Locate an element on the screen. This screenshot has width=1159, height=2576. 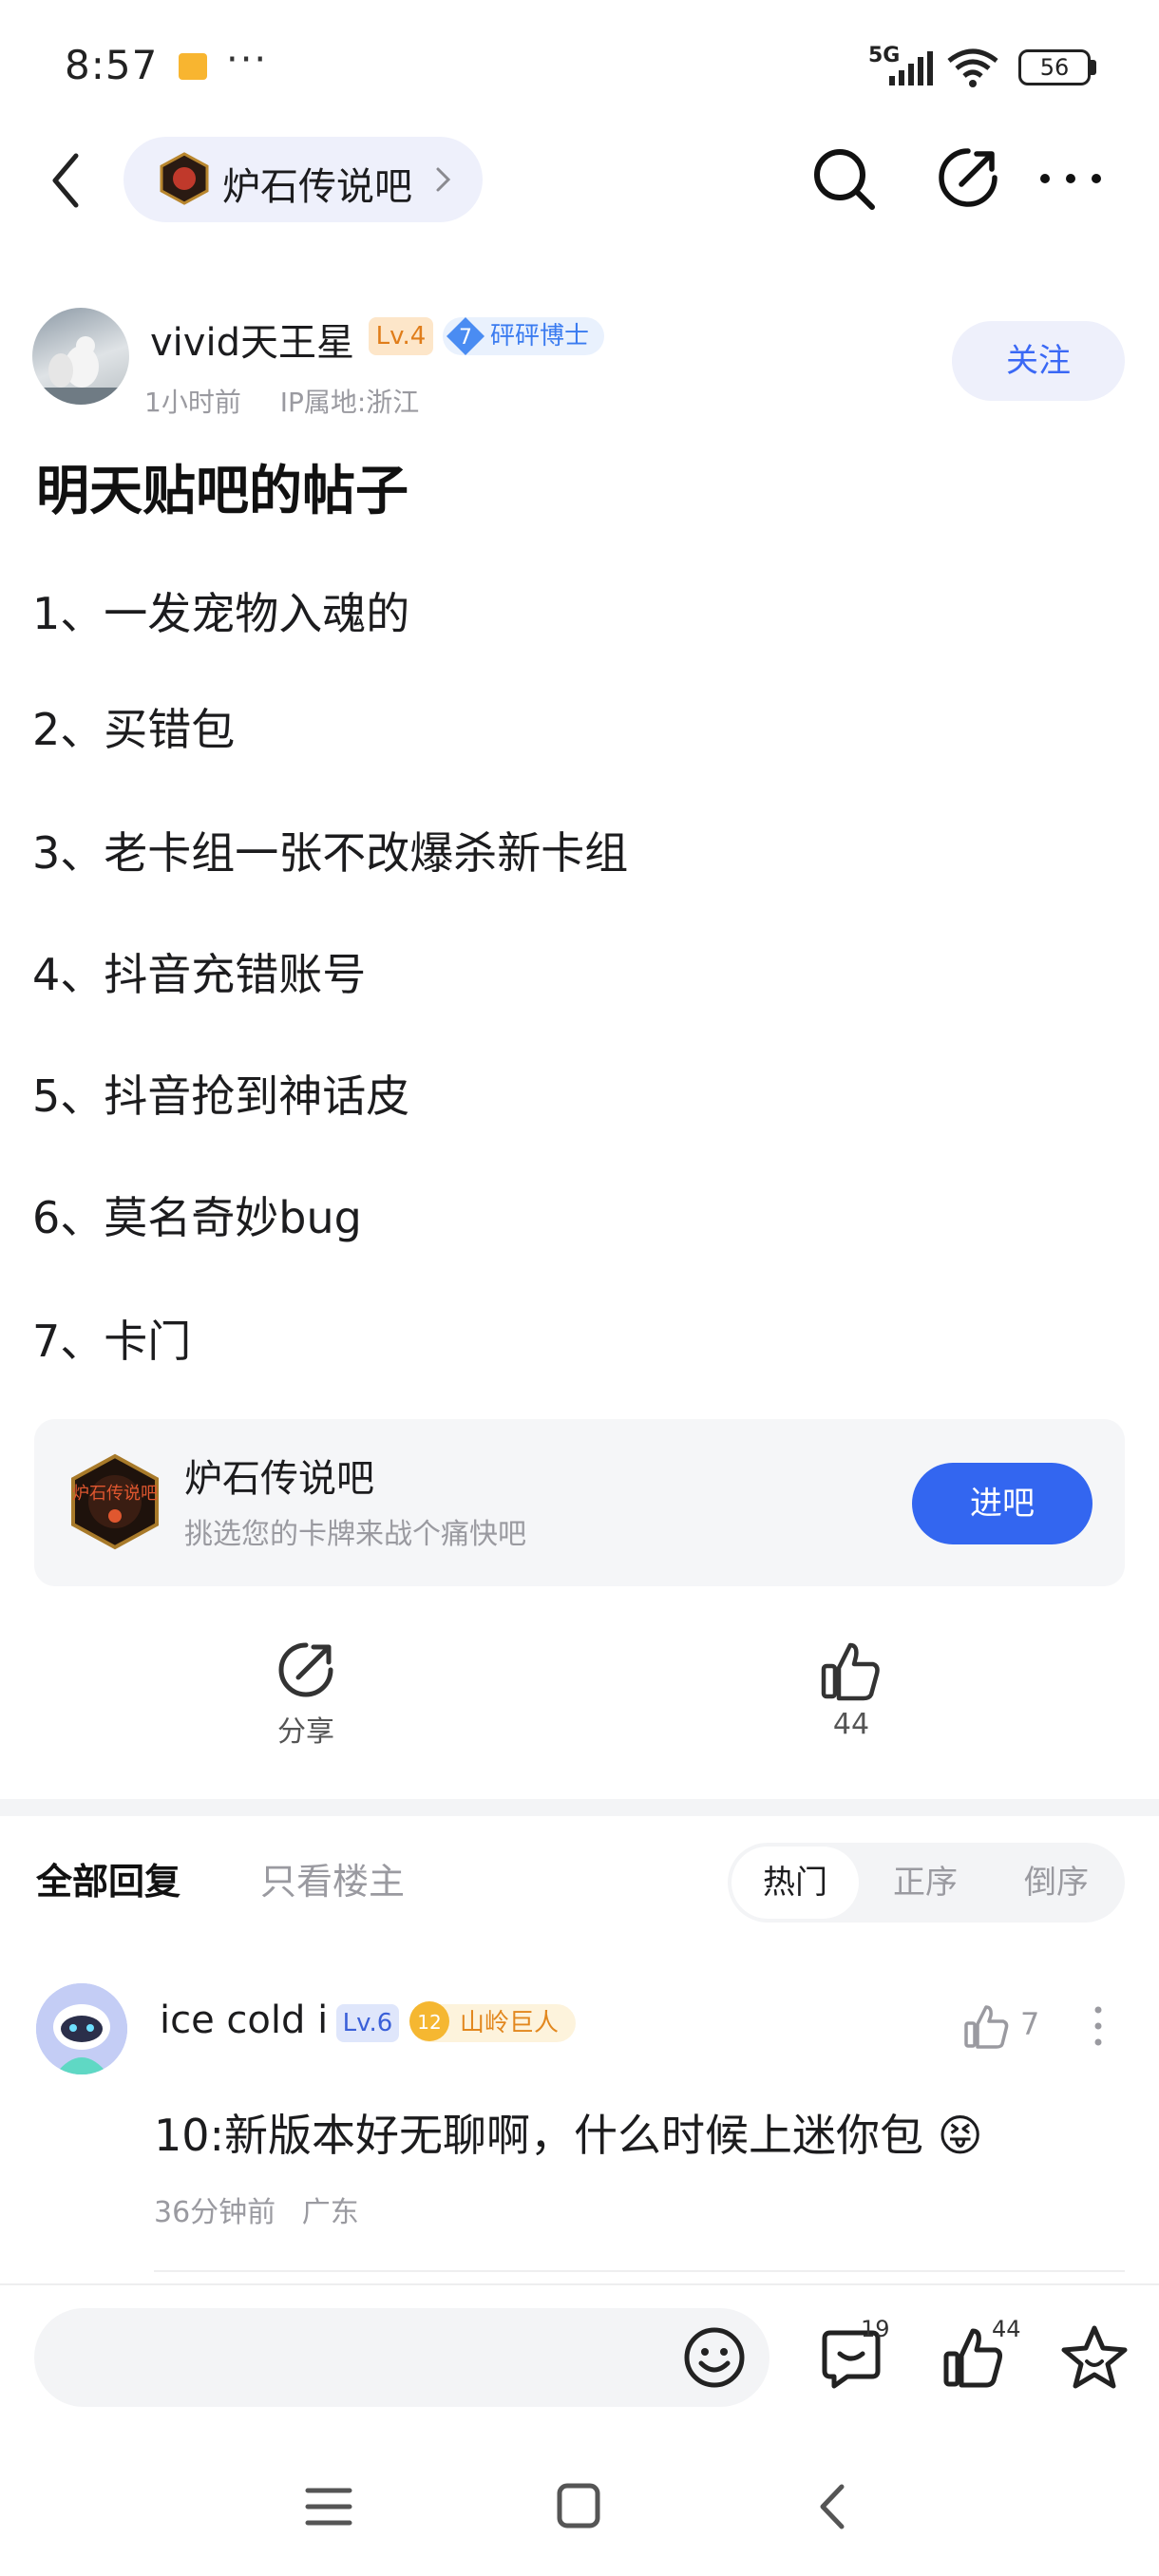
emoji-picker-icon is located at coordinates (714, 2357).